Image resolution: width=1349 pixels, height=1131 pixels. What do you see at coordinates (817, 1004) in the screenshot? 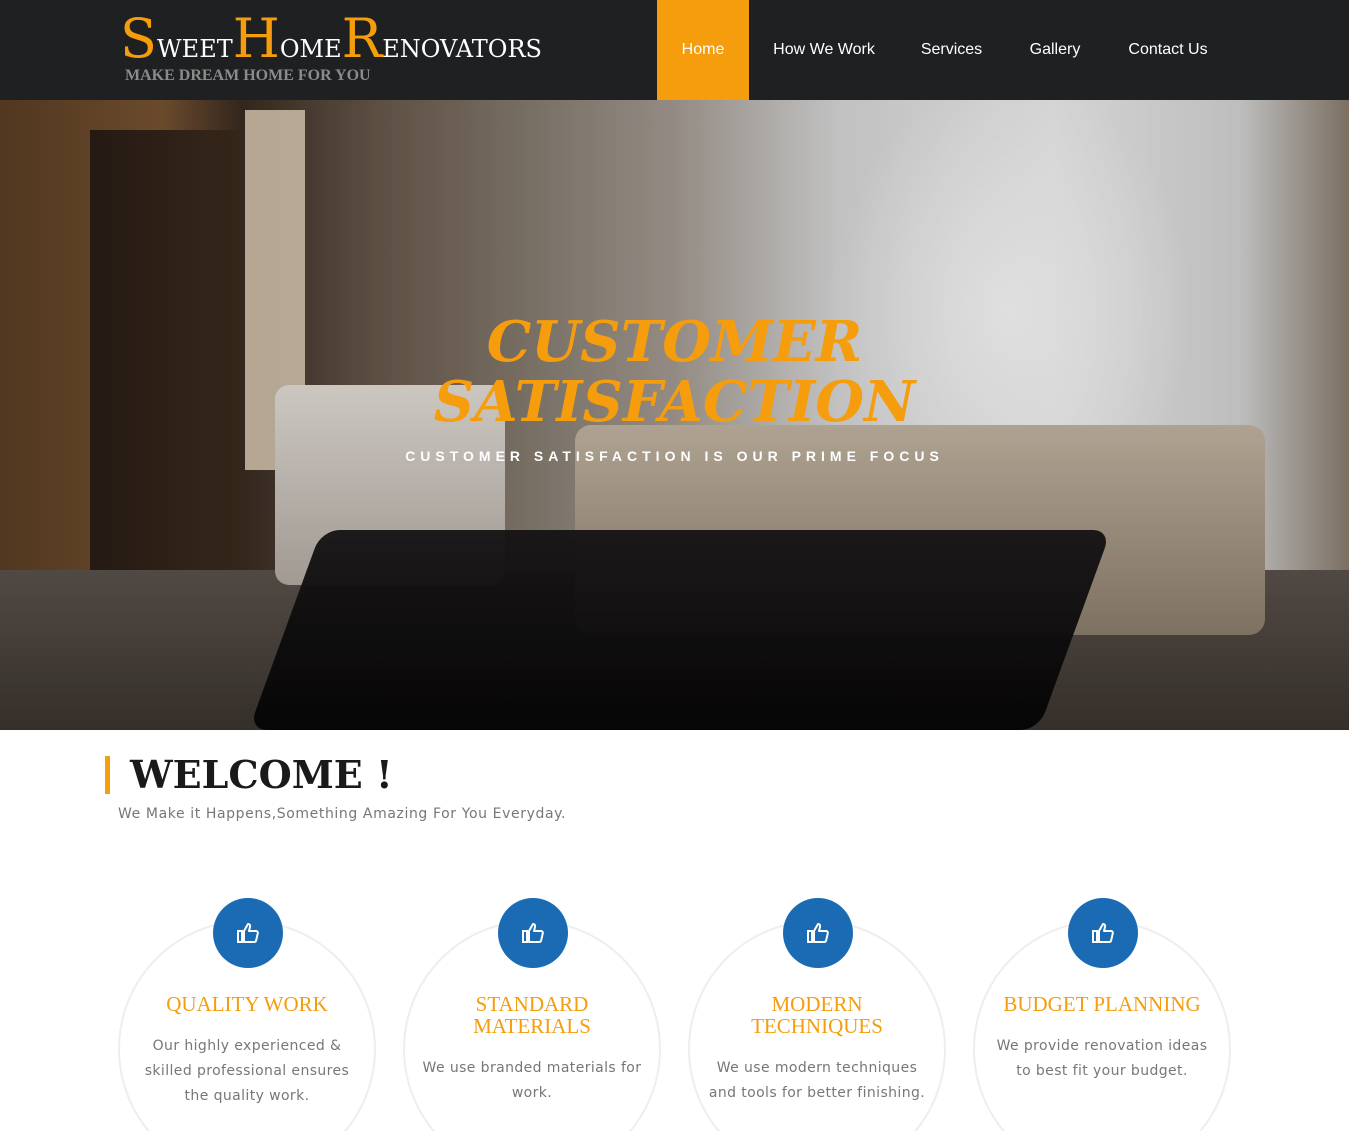
I see `feature-title-line: MODERN` at bounding box center [817, 1004].